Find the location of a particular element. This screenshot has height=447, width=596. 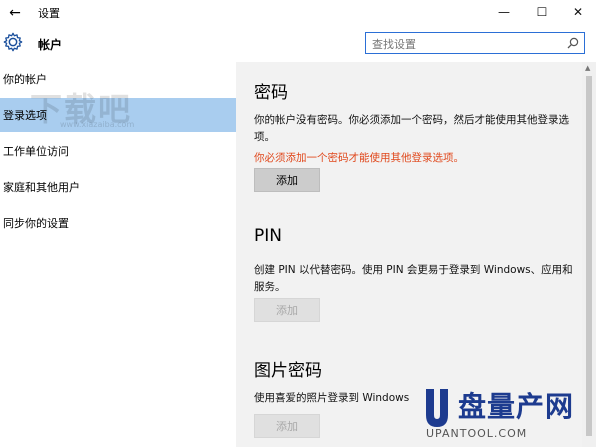

add-pin-button: 添加 is located at coordinates (287, 310).